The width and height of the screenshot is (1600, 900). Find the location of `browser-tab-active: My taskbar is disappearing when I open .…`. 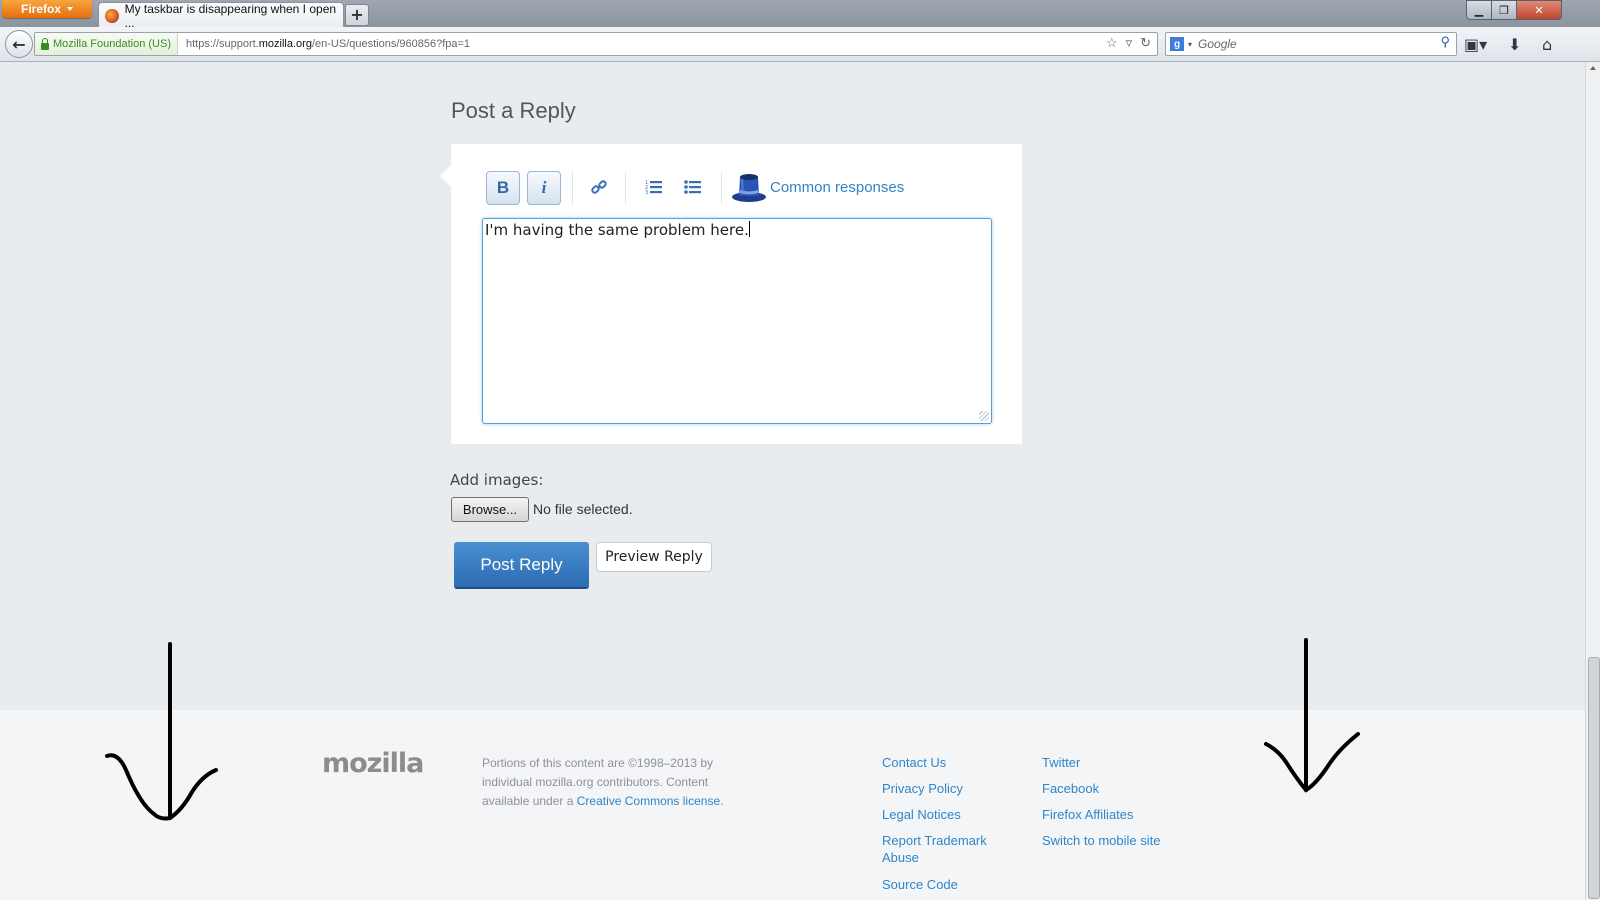

browser-tab-active: My taskbar is disappearing when I open .… is located at coordinates (221, 15).